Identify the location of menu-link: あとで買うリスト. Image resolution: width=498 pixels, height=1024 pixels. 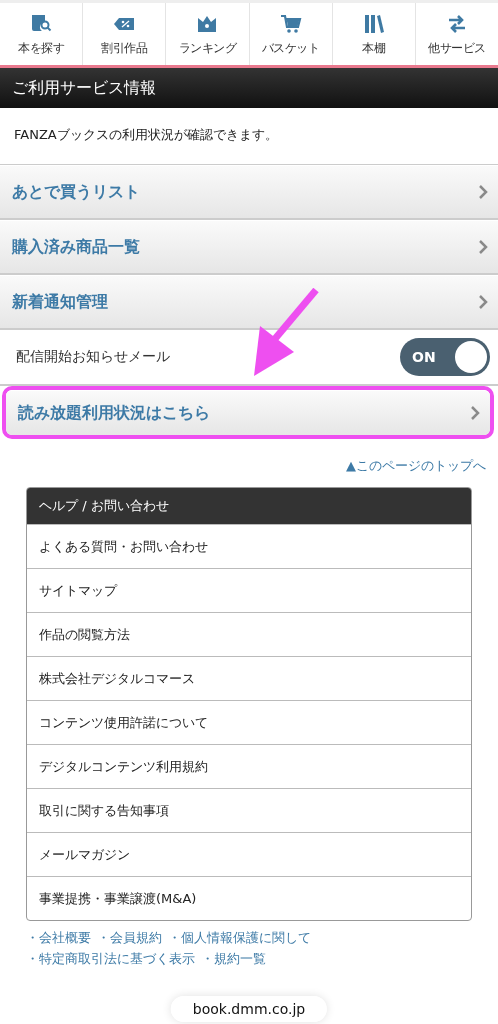
(249, 191).